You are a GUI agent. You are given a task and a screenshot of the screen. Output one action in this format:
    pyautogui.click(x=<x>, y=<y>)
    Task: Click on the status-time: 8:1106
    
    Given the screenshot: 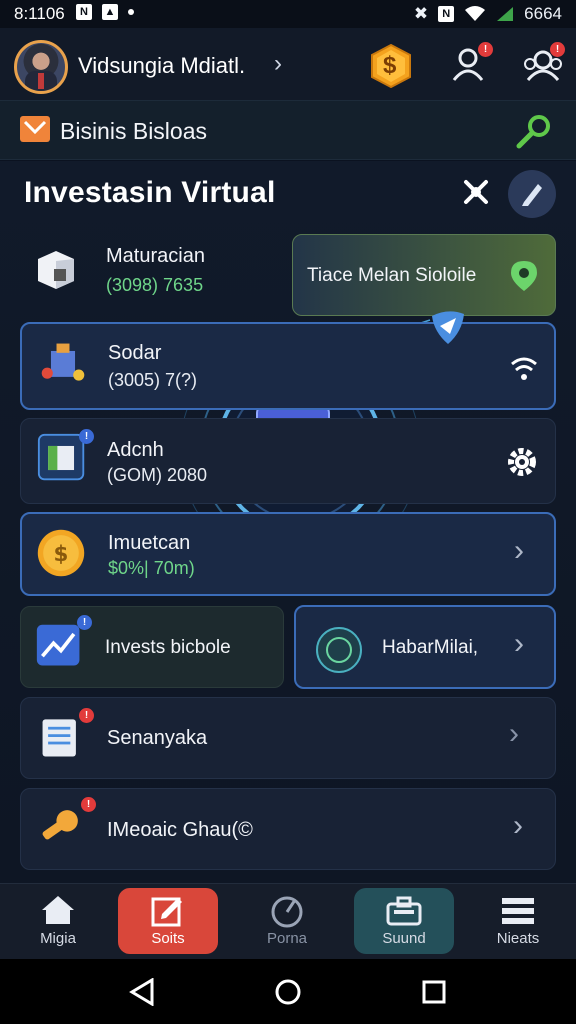 What is the action you would take?
    pyautogui.click(x=39, y=13)
    